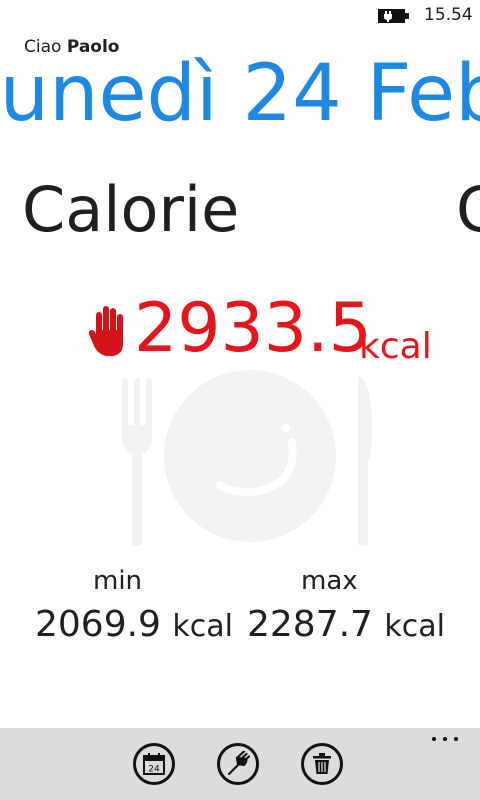 The image size is (480, 800). I want to click on fork-icon, so click(239, 763).